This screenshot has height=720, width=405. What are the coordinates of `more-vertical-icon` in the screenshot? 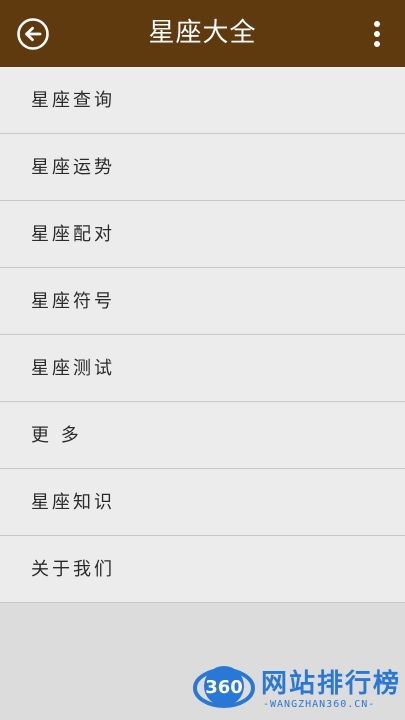 It's located at (377, 34).